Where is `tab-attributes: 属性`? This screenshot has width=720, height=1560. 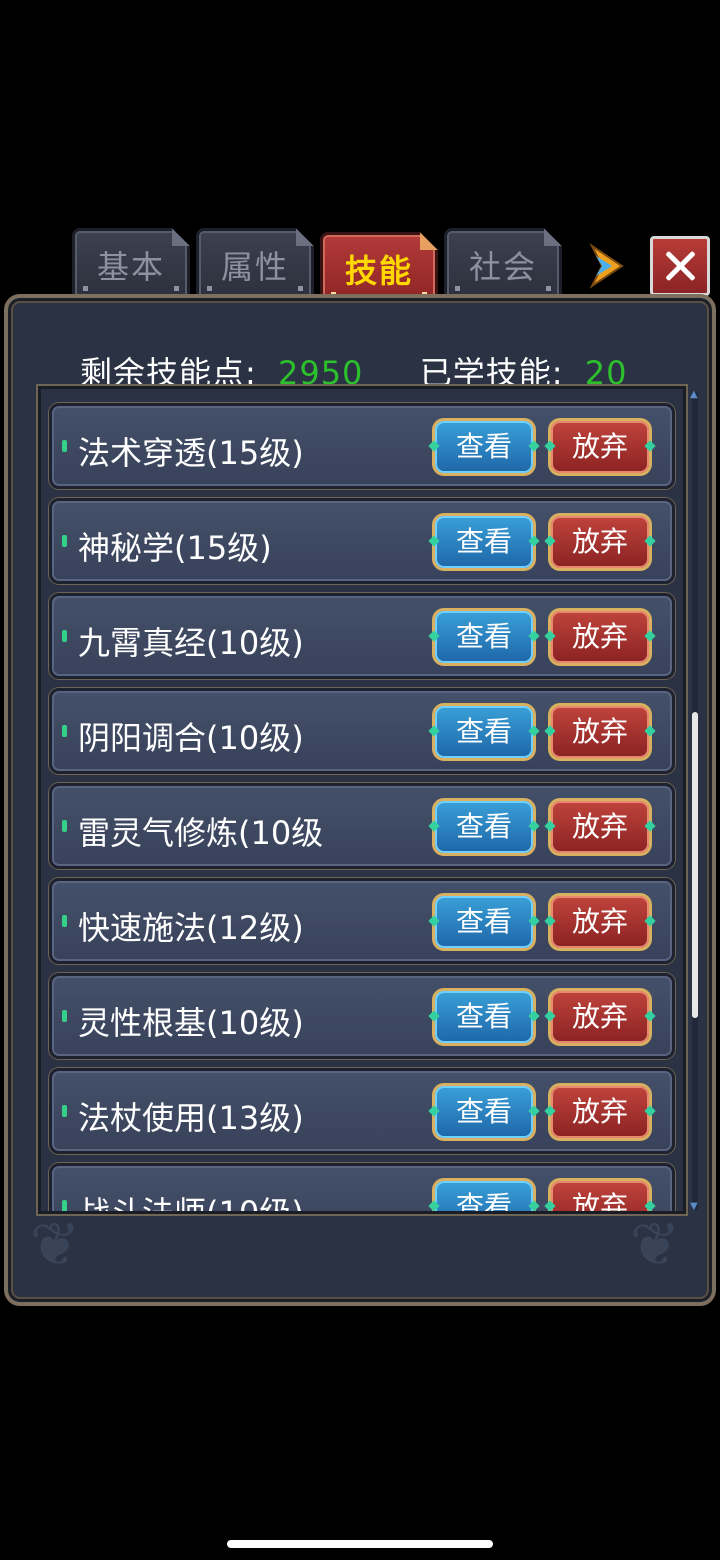
tab-attributes: 属性 is located at coordinates (255, 264).